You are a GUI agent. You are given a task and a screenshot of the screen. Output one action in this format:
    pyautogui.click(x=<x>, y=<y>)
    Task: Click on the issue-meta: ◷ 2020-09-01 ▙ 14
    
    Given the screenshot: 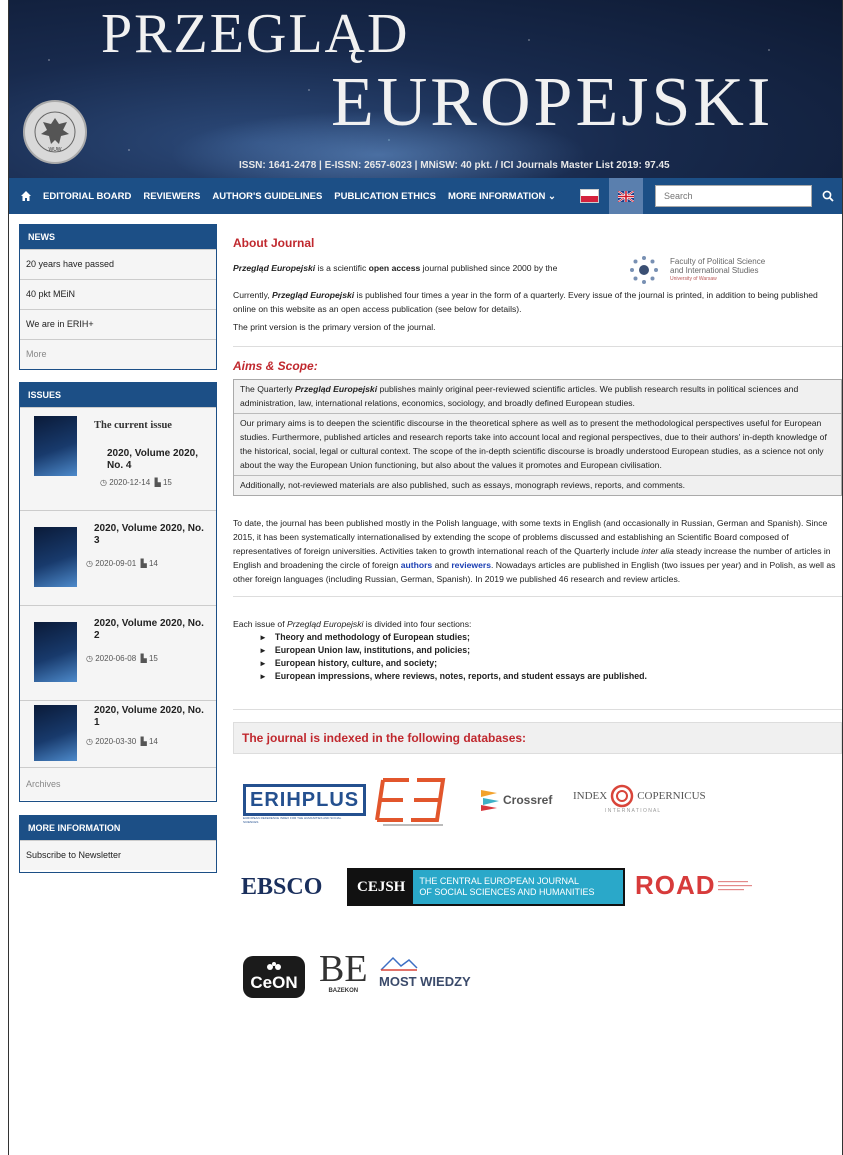 What is the action you would take?
    pyautogui.click(x=122, y=563)
    